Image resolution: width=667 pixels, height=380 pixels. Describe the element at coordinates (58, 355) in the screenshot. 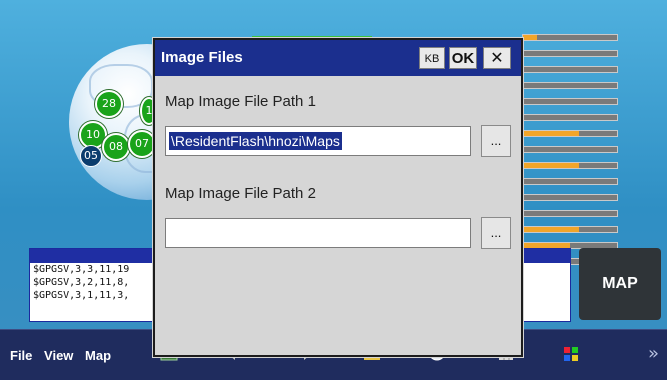

I see `menu-view: View` at that location.